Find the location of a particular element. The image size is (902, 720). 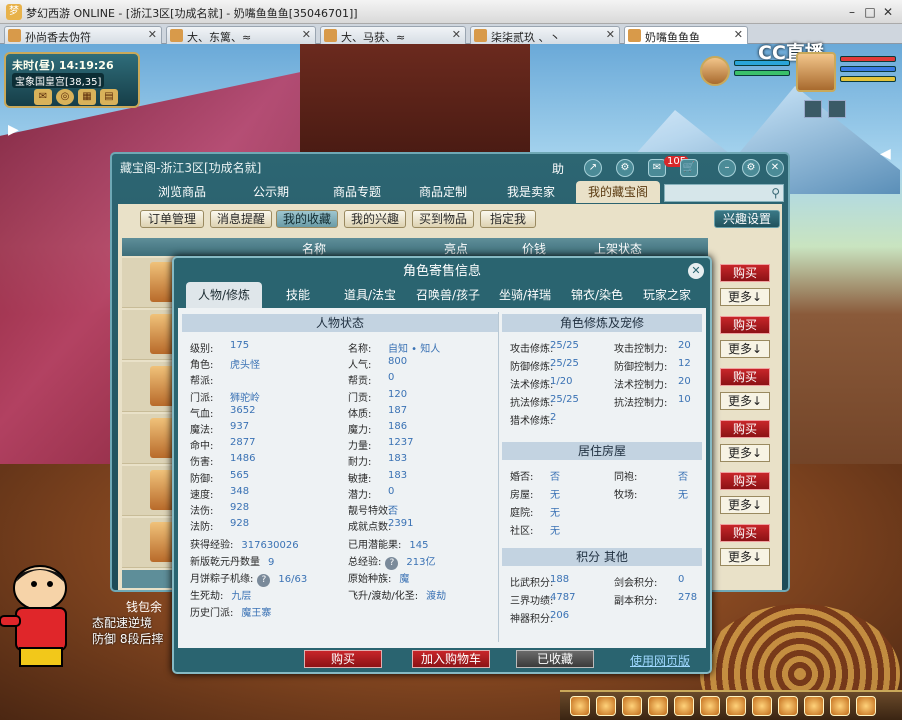

item-icon is located at coordinates (606, 706).